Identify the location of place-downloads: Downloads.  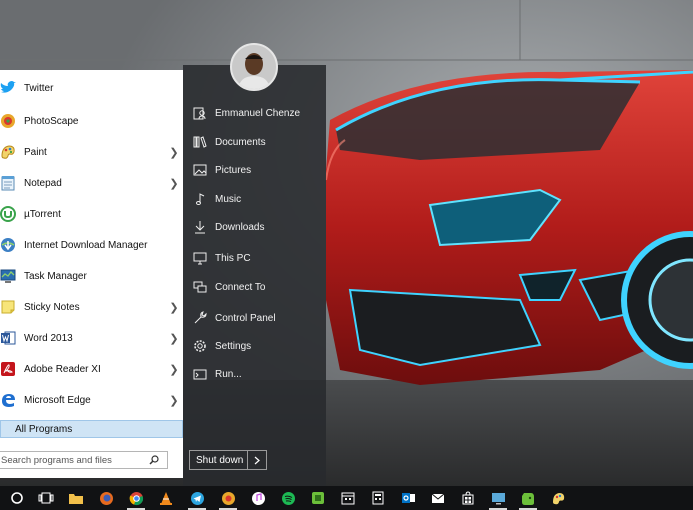
(228, 227).